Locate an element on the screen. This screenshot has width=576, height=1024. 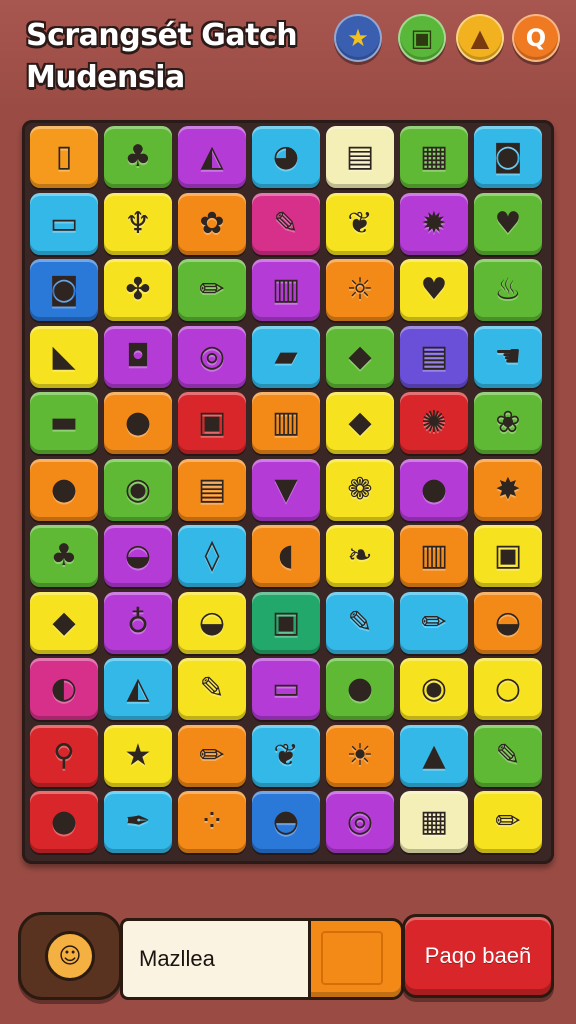
board-tile: ☀ is located at coordinates (360, 755).